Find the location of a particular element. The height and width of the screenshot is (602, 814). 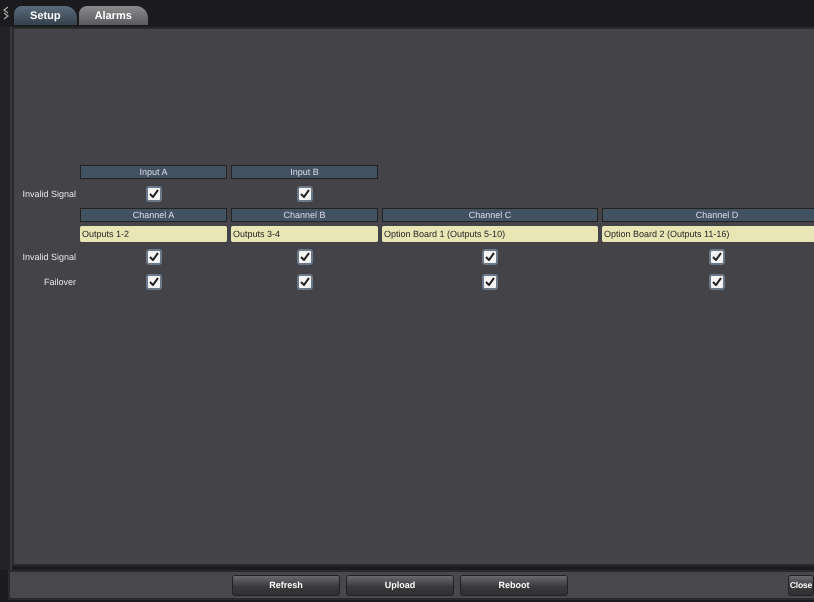

outputs-label: Outputs 3-4 is located at coordinates (304, 234).